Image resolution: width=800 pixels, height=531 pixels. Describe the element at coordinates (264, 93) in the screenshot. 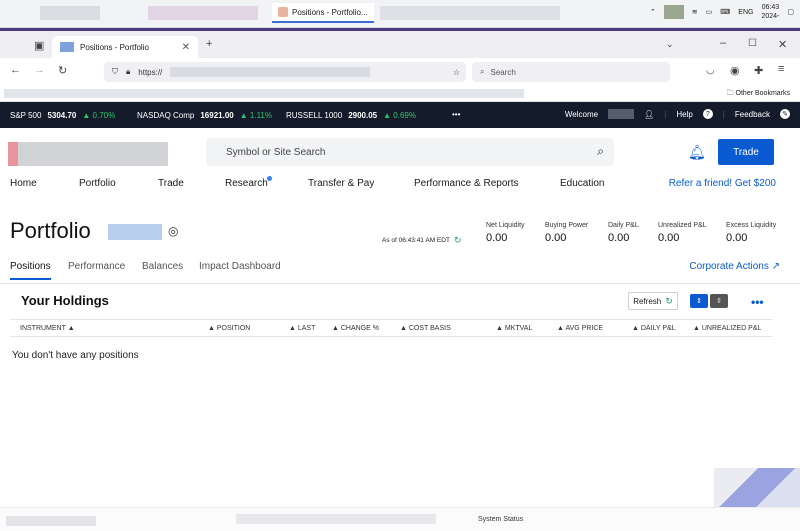

I see `bookmarks-blurred` at that location.